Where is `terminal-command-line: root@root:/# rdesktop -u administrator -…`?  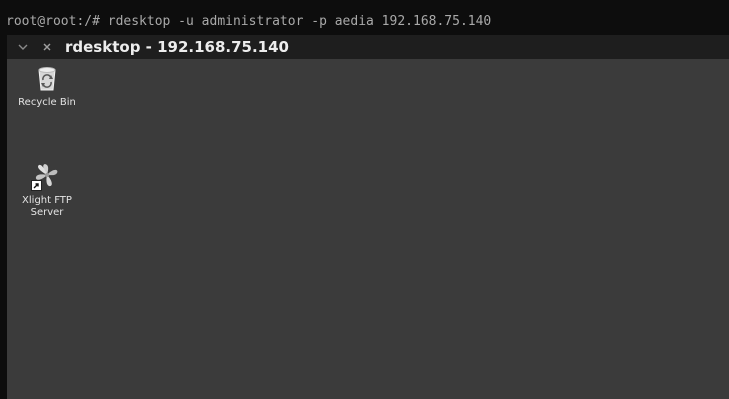
terminal-command-line: root@root:/# rdesktop -u administrator -… is located at coordinates (249, 21).